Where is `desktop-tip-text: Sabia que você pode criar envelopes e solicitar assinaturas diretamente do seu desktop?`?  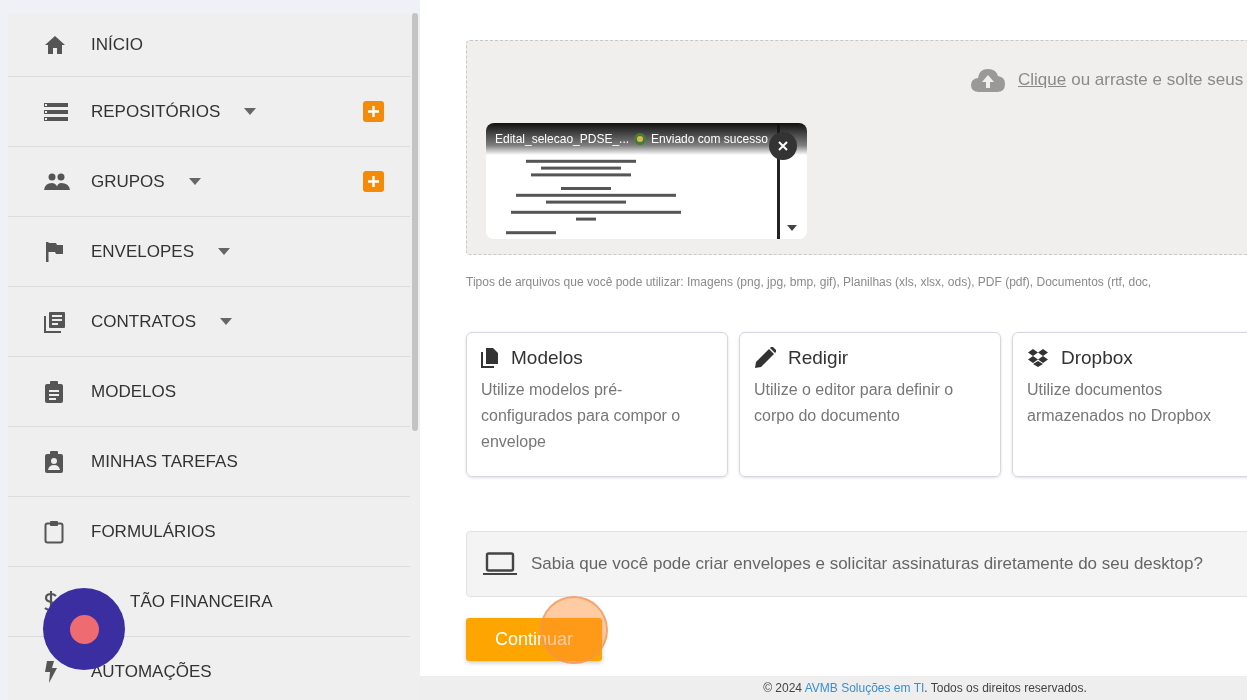 desktop-tip-text: Sabia que você pode criar envelopes e solicitar assinaturas diretamente do seu desktop? is located at coordinates (867, 564).